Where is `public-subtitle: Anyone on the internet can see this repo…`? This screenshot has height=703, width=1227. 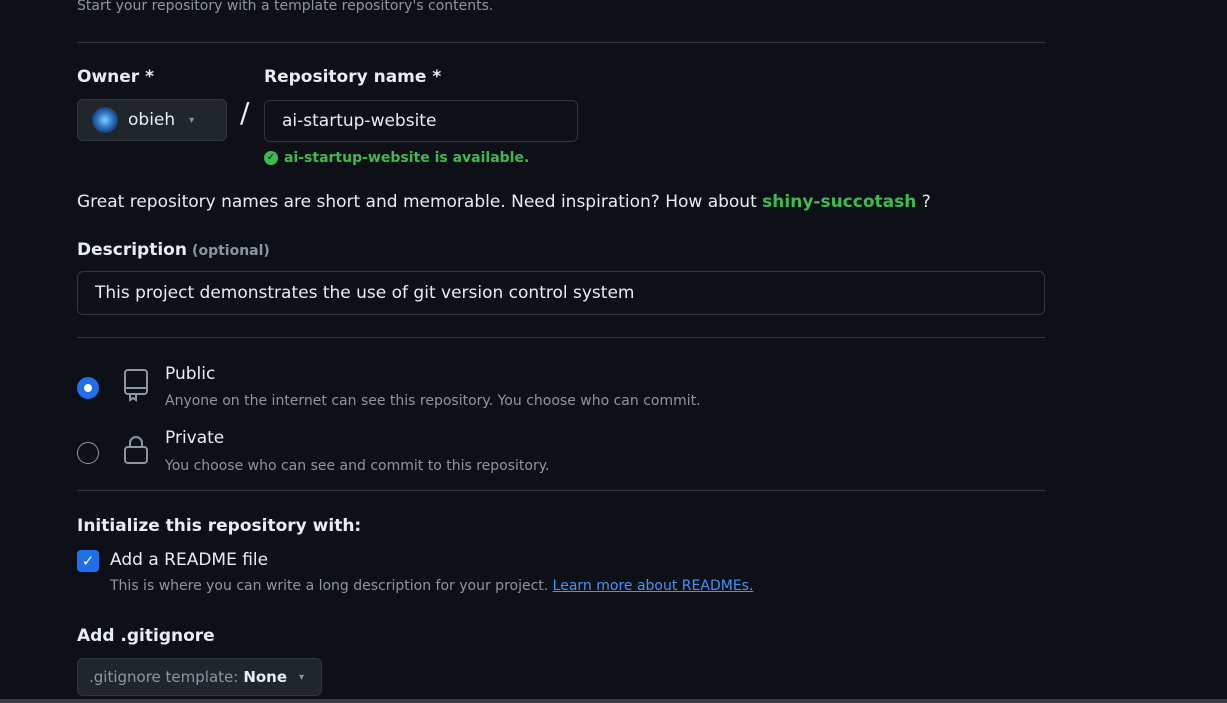
public-subtitle: Anyone on the internet can see this repo… is located at coordinates (433, 401).